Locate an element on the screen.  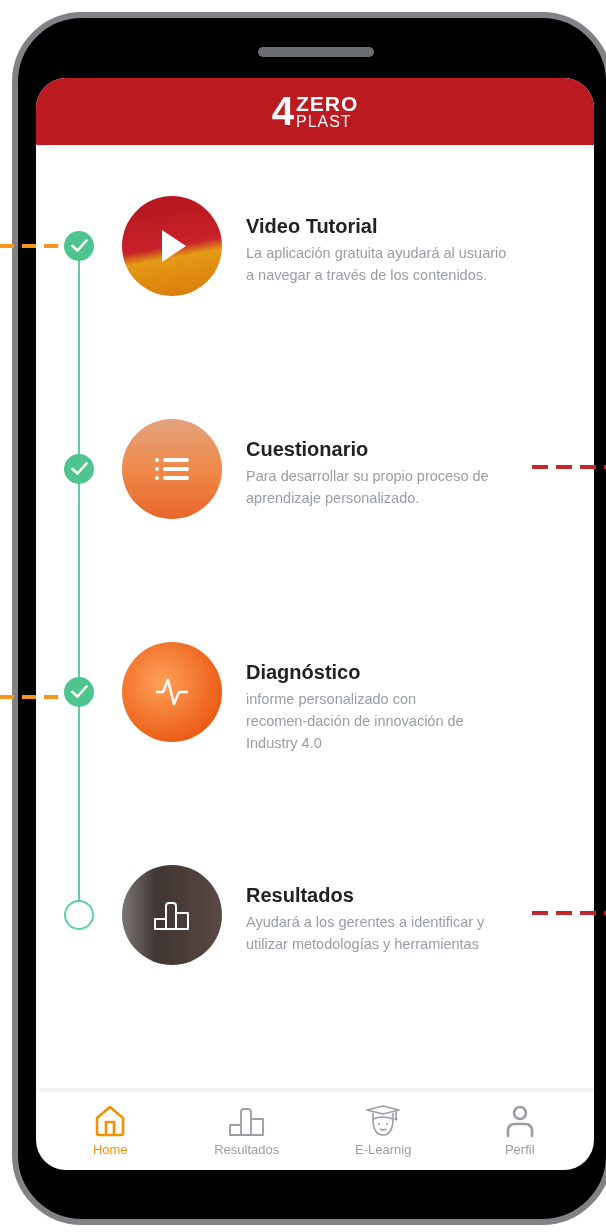
logo-text: ZERO is located at coordinates (327, 103).